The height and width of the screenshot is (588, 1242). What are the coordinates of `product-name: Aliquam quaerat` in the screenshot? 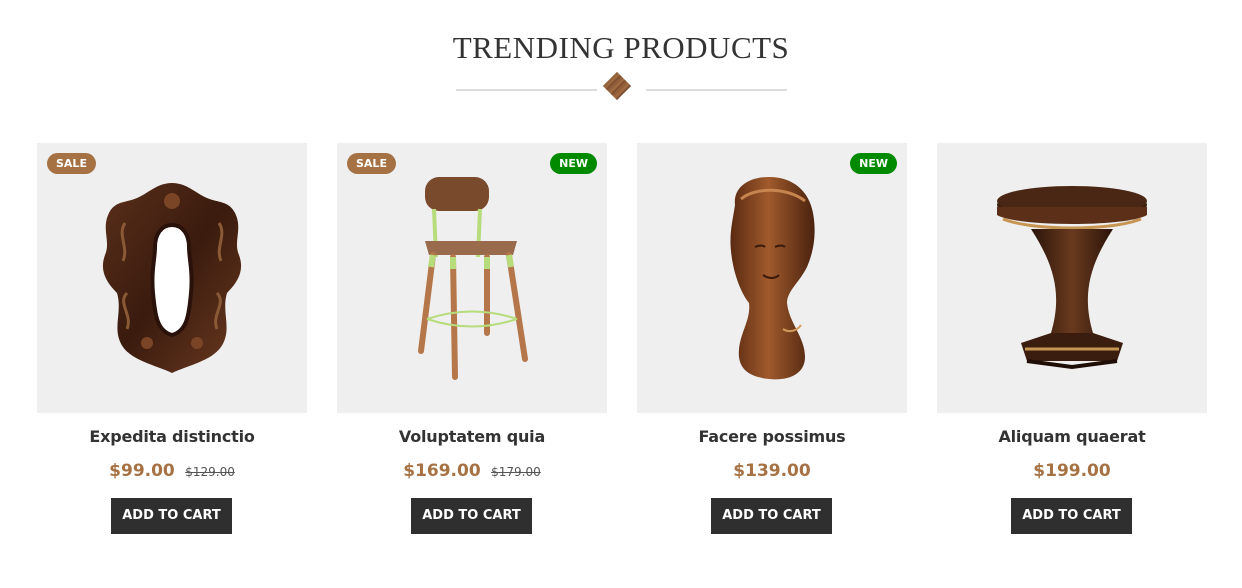 It's located at (1072, 436).